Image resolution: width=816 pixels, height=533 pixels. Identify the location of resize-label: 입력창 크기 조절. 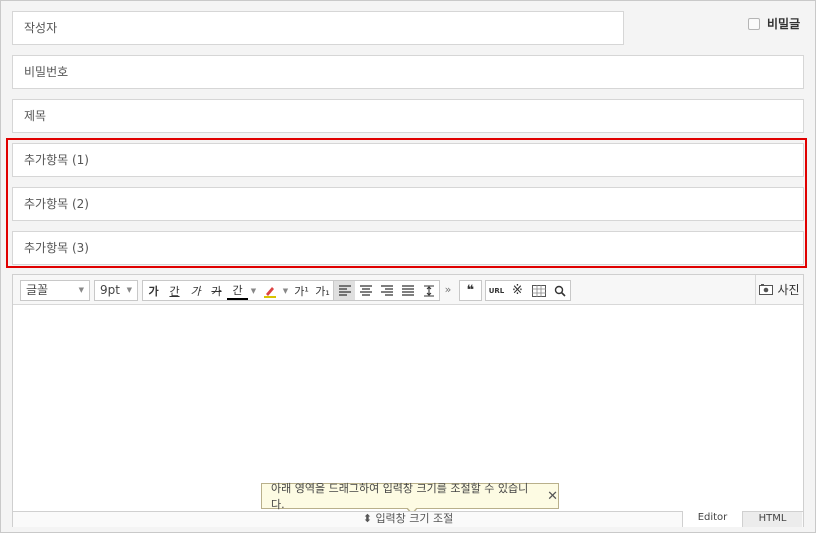
(414, 518).